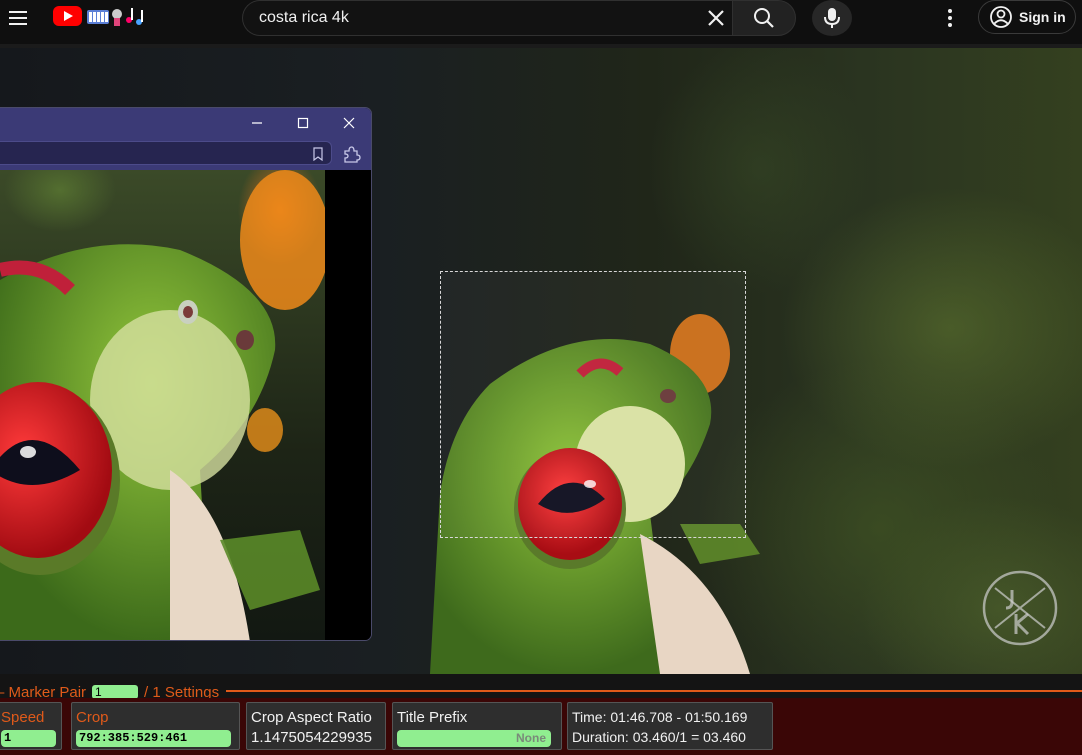 This screenshot has height=755, width=1082. What do you see at coordinates (349, 123) in the screenshot?
I see `window-close-icon` at bounding box center [349, 123].